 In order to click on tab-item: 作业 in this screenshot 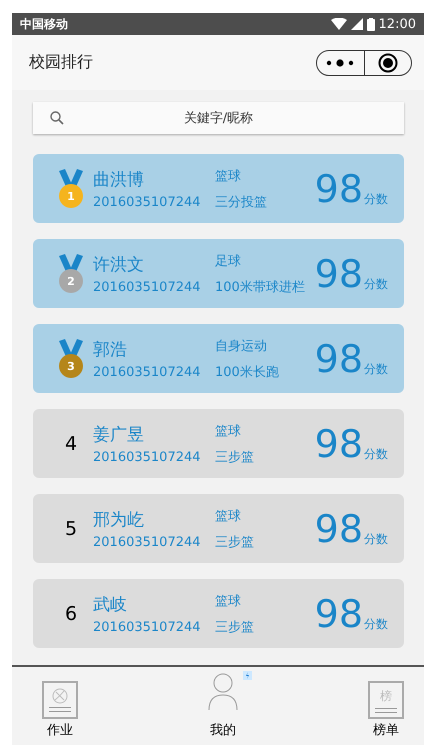, I will do `click(60, 713)`.